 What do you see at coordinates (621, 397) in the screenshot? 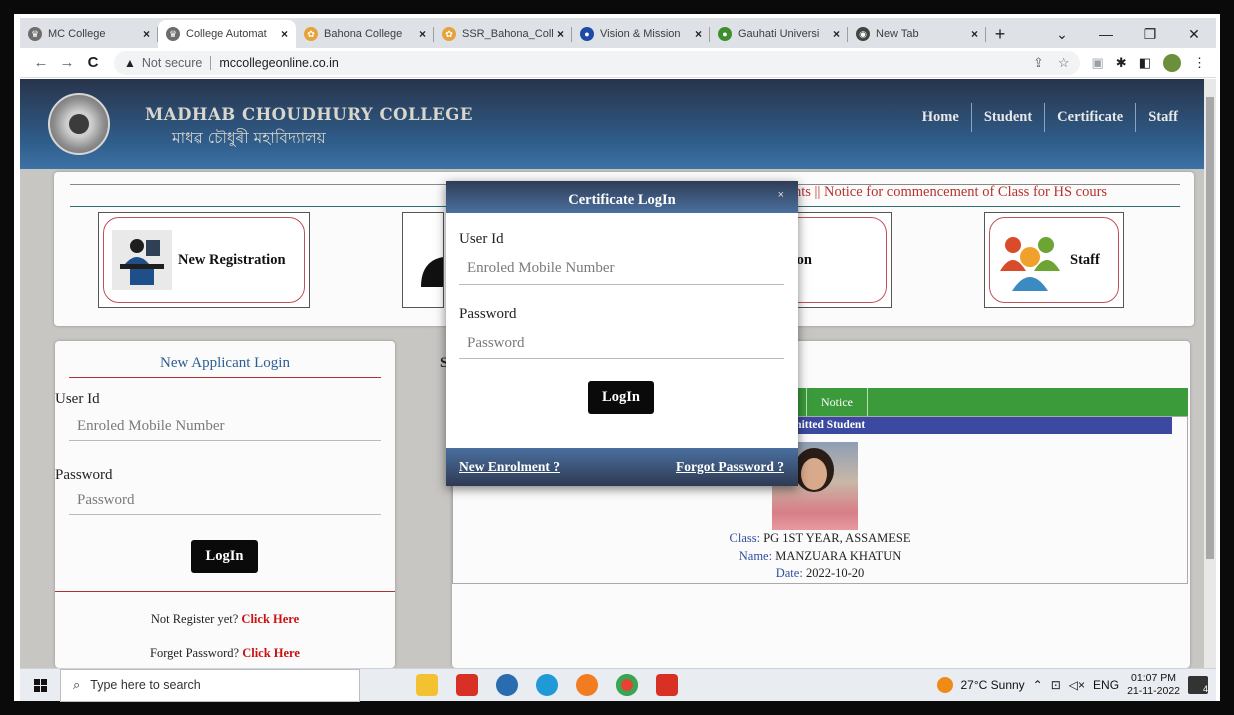
I see `certificate-login-button: LogIn` at bounding box center [621, 397].